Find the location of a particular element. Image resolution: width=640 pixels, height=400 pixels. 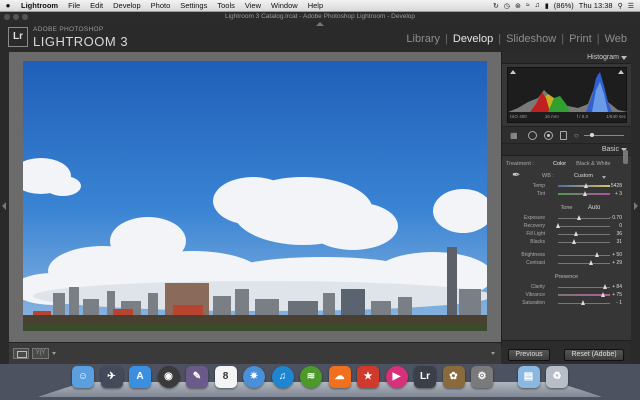

slider-value: - 0.70 is located at coordinates (615, 218).